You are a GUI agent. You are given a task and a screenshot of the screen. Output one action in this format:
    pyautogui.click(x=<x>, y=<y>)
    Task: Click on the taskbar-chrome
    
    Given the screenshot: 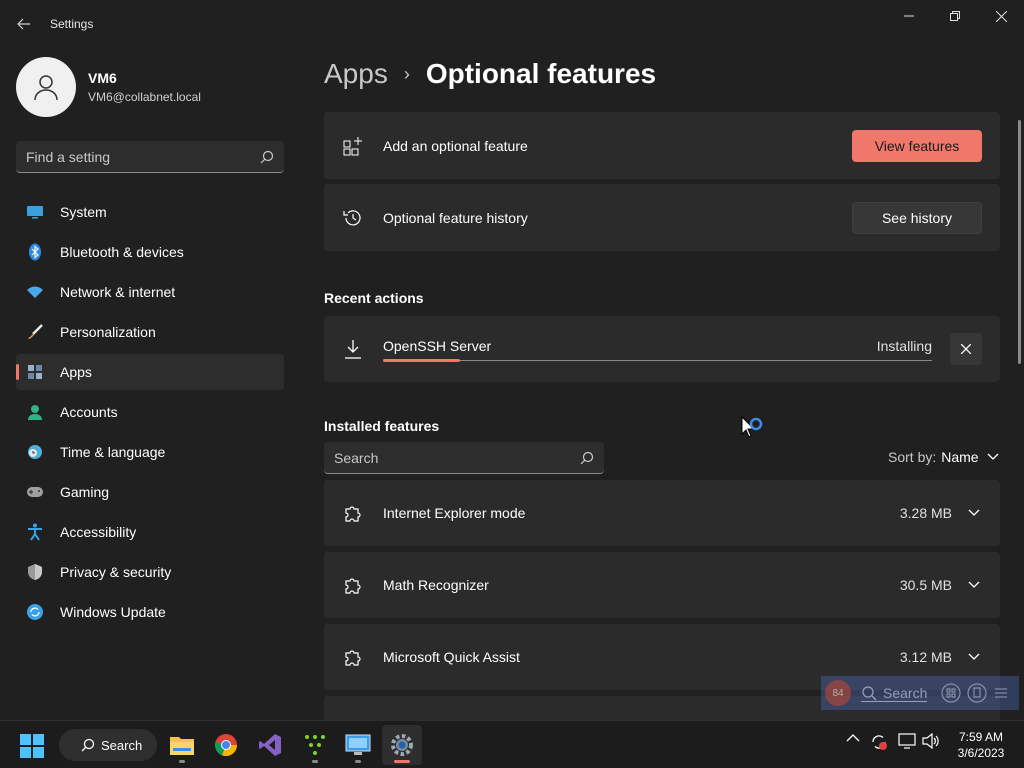 What is the action you would take?
    pyautogui.click(x=226, y=745)
    